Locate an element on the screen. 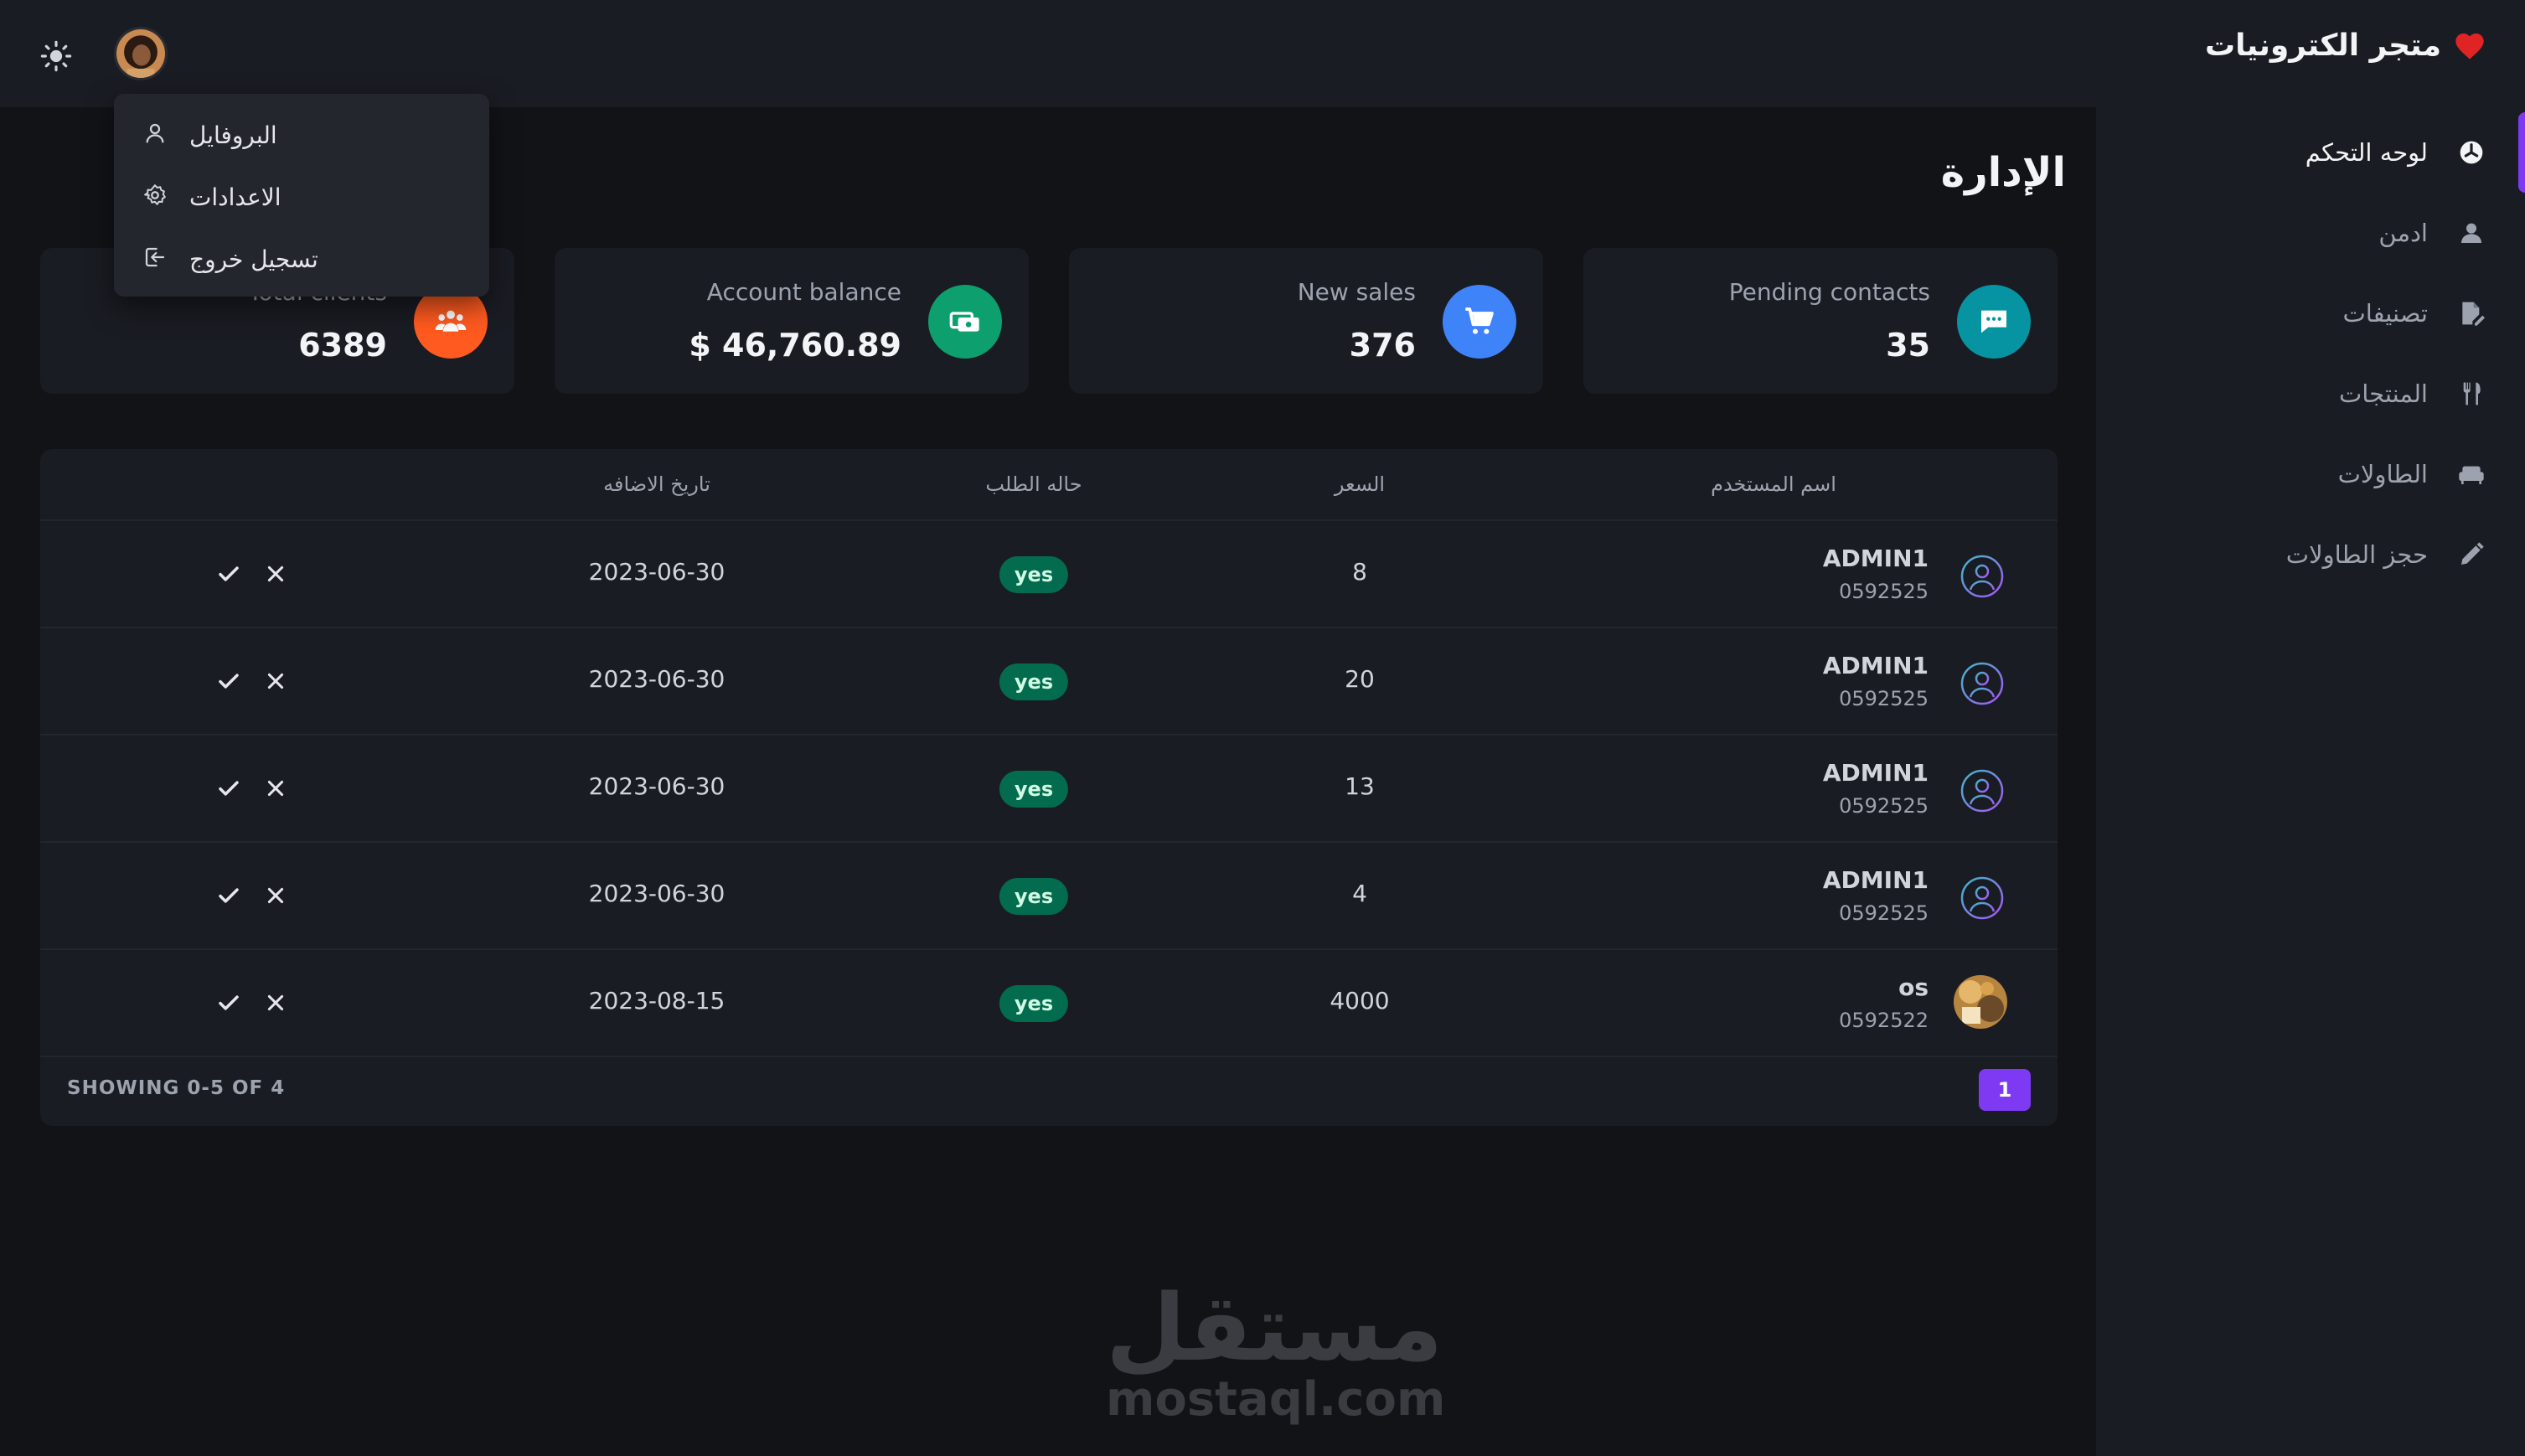  dropdown-item-logout: تسجيل خروج is located at coordinates (301, 259).